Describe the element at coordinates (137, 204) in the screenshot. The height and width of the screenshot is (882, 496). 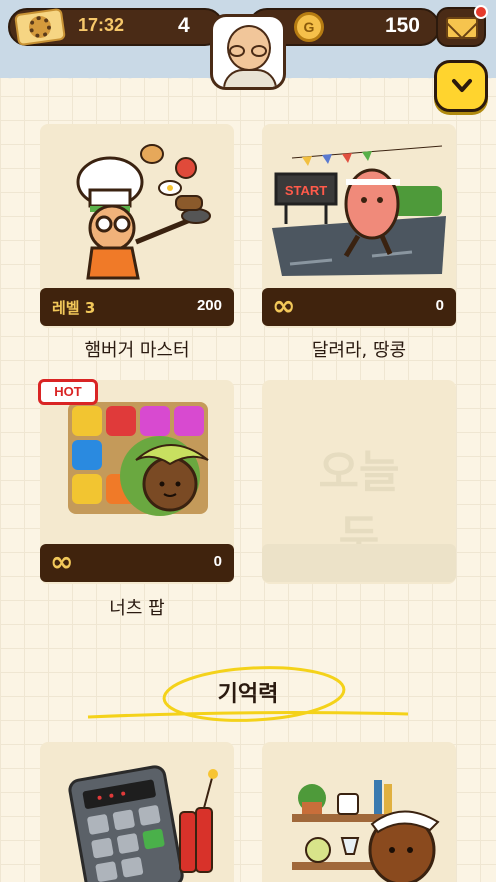
I see `hamburger-chef-illustration` at that location.